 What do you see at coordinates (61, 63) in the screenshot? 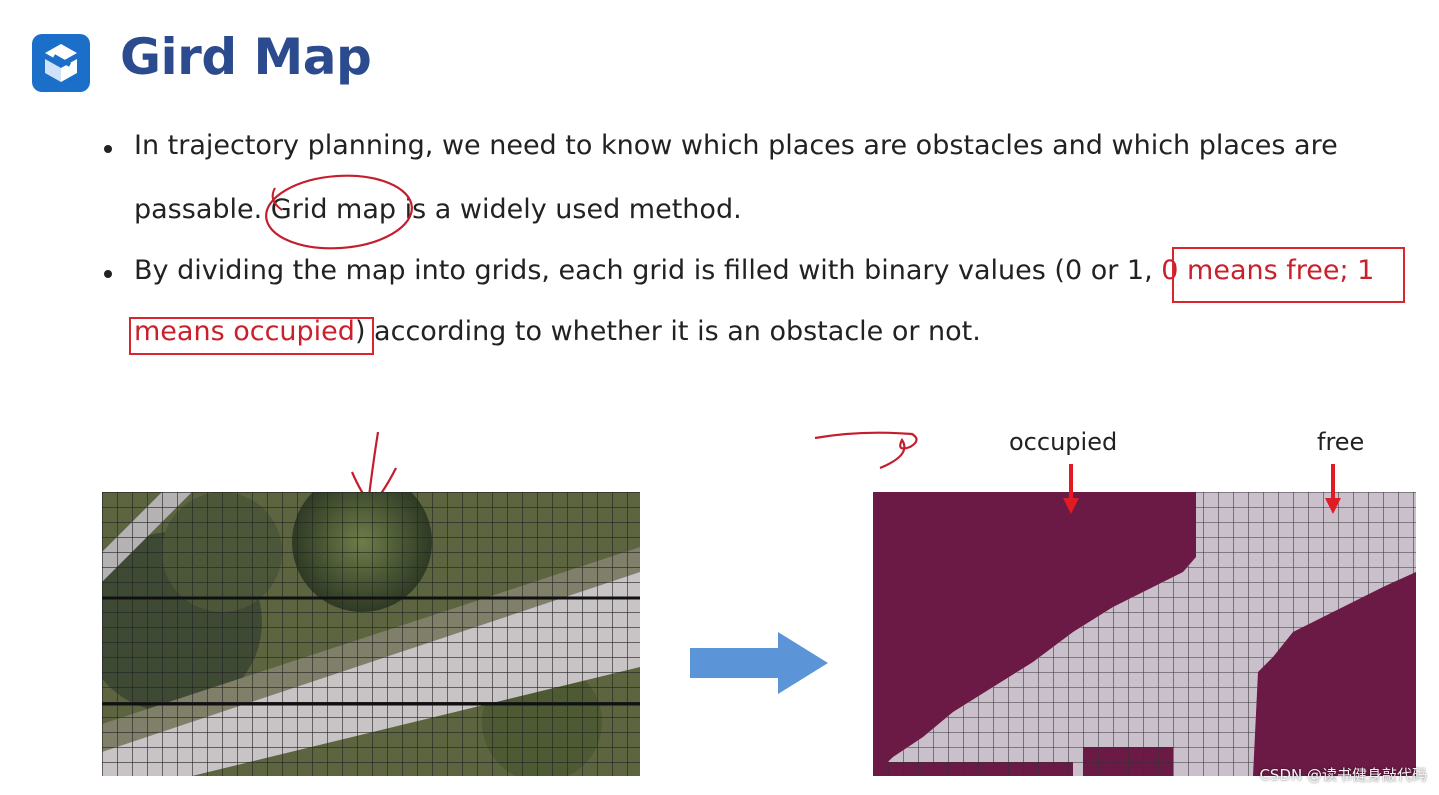
I see `logo-icon` at bounding box center [61, 63].